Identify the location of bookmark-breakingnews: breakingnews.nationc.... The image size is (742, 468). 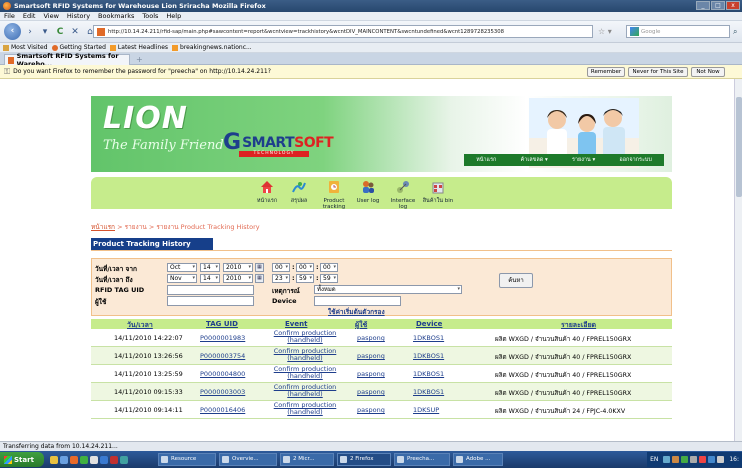
(212, 47).